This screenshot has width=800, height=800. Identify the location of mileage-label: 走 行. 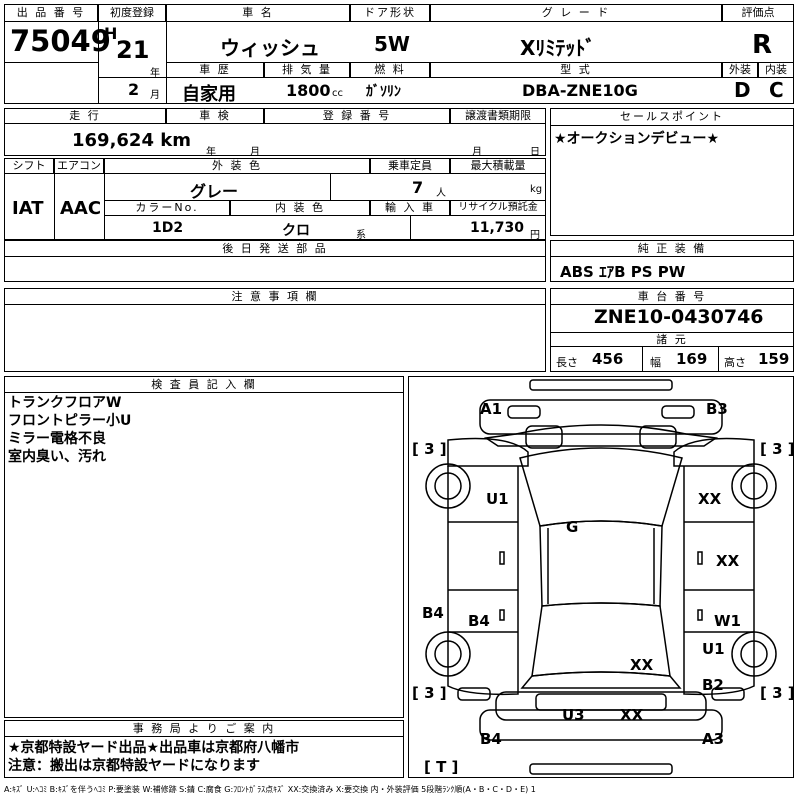
(85, 116).